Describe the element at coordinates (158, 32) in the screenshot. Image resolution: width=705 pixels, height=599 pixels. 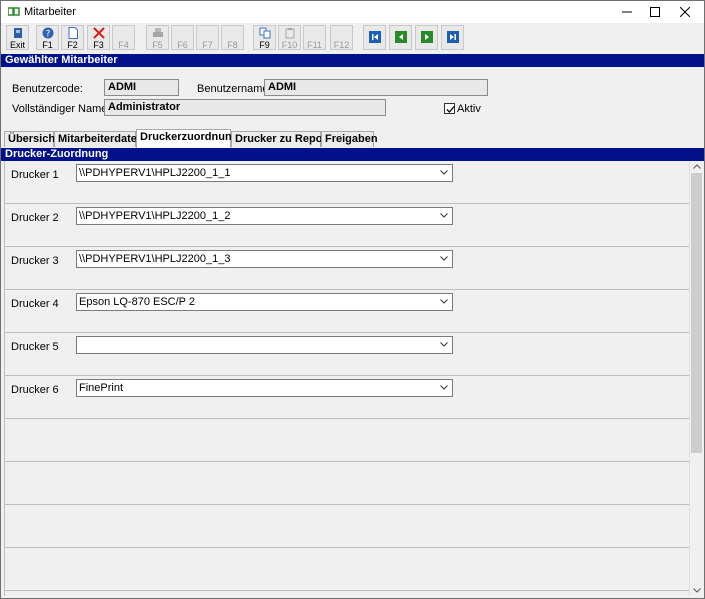
I see `print-icon` at that location.